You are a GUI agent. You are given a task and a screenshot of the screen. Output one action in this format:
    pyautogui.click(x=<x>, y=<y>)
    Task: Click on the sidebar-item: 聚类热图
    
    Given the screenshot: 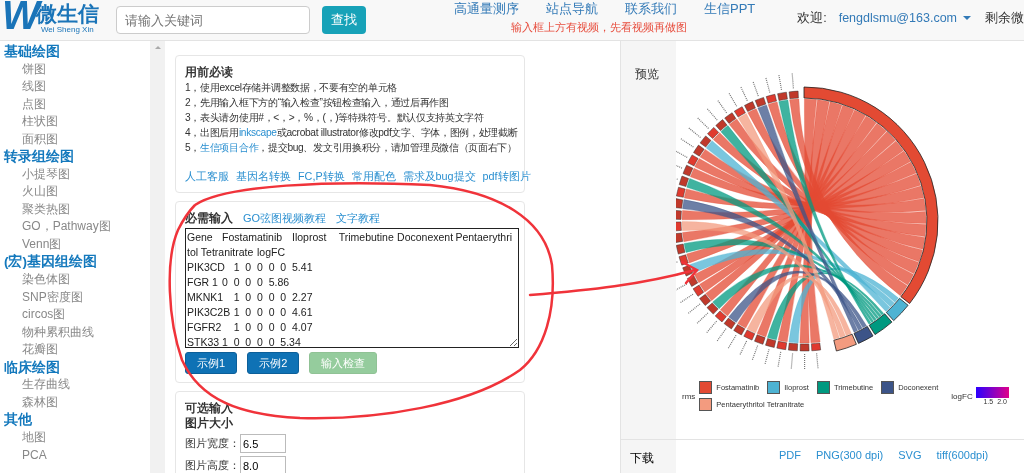 What is the action you would take?
    pyautogui.click(x=46, y=208)
    